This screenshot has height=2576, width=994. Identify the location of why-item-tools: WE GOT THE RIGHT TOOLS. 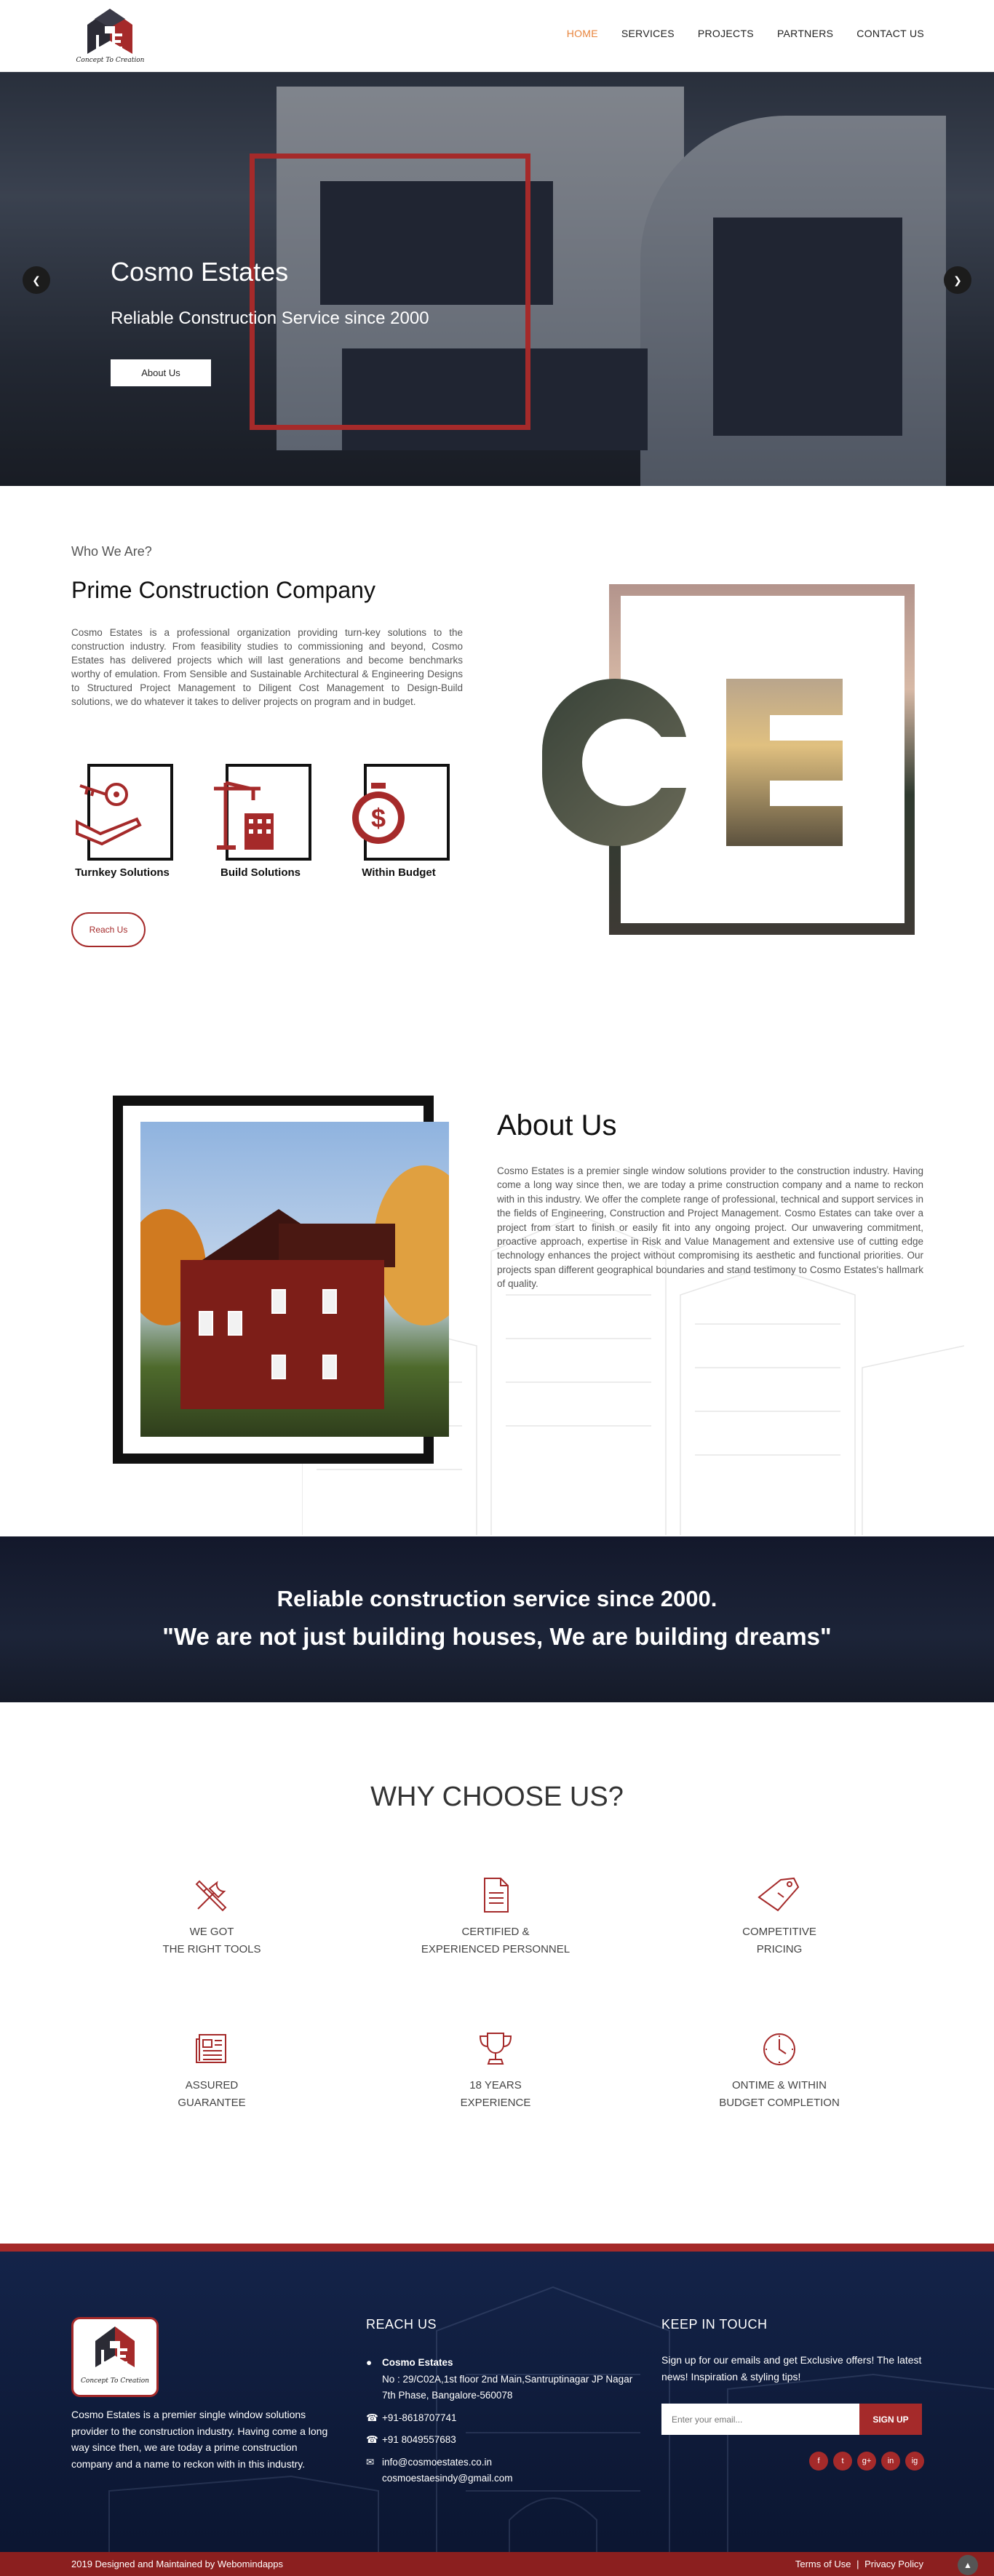
(212, 1916).